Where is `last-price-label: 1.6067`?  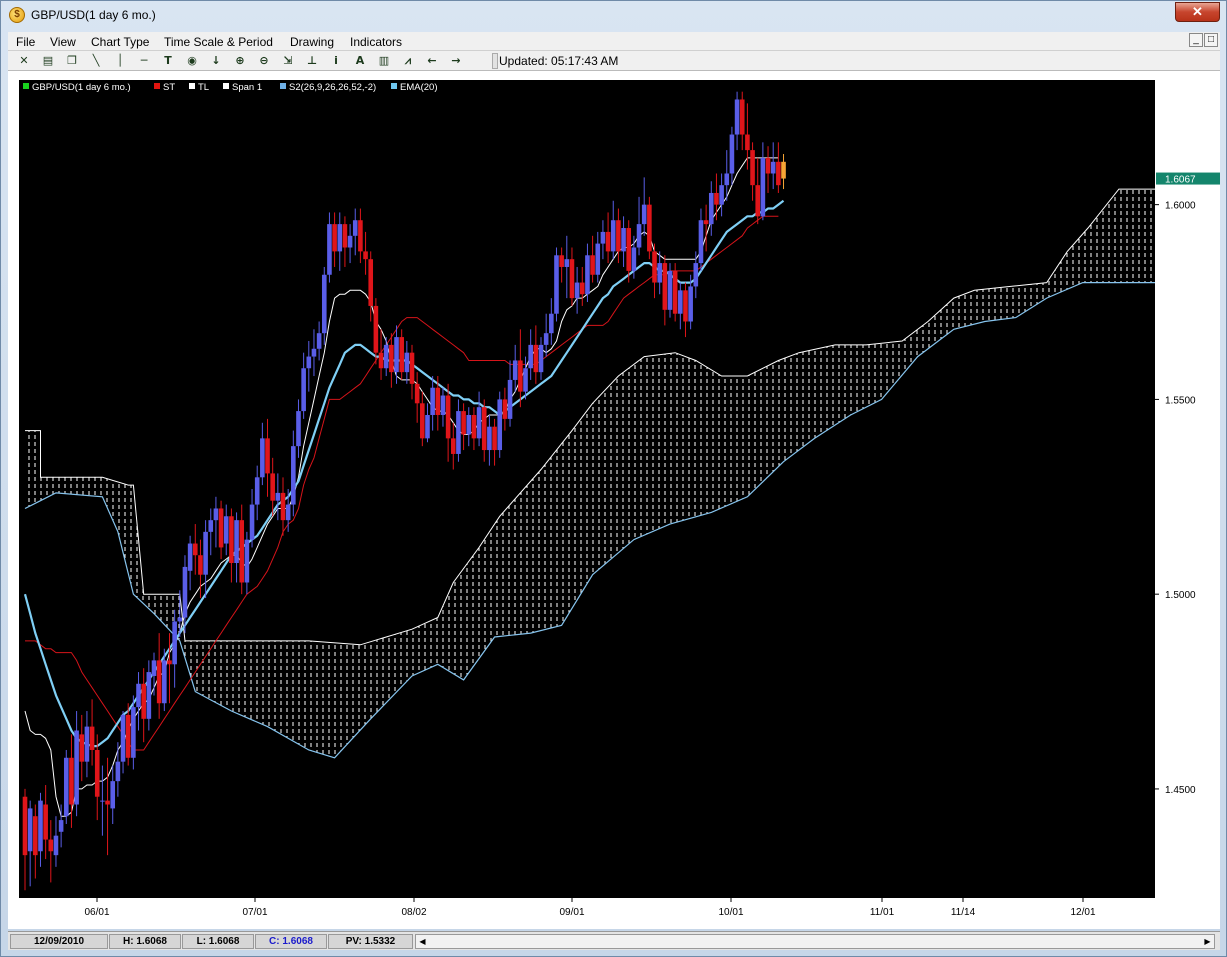 last-price-label: 1.6067 is located at coordinates (1180, 180).